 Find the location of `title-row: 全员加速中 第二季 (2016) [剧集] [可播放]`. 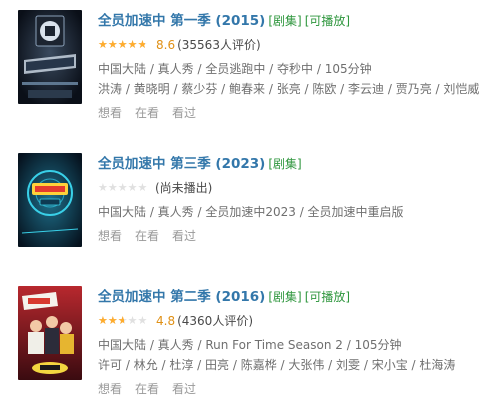

title-row: 全员加速中 第二季 (2016) [剧集] [可播放] is located at coordinates (293, 296).